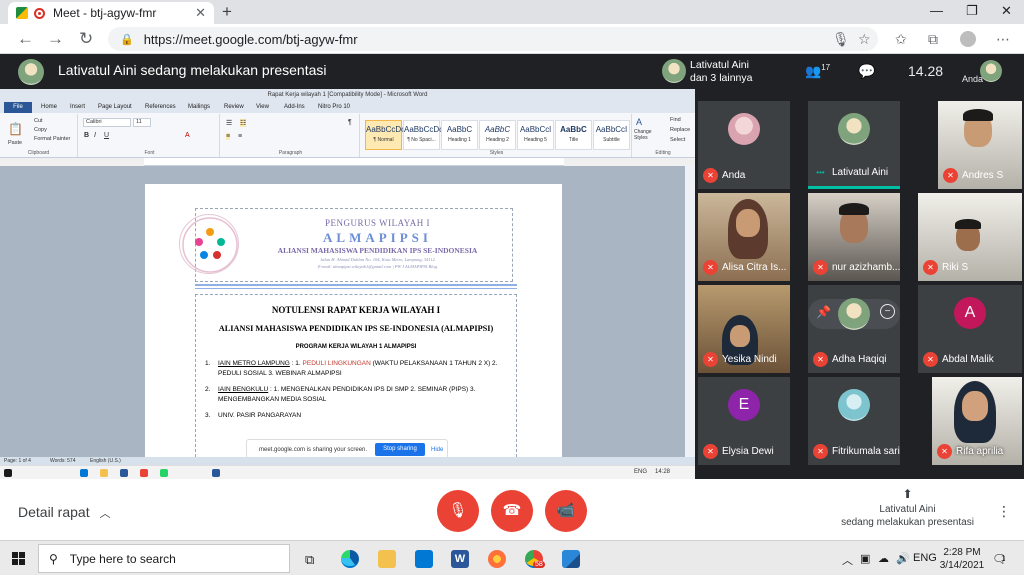 The height and width of the screenshot is (575, 1024). What do you see at coordinates (350, 559) in the screenshot?
I see `edge-icon` at bounding box center [350, 559].